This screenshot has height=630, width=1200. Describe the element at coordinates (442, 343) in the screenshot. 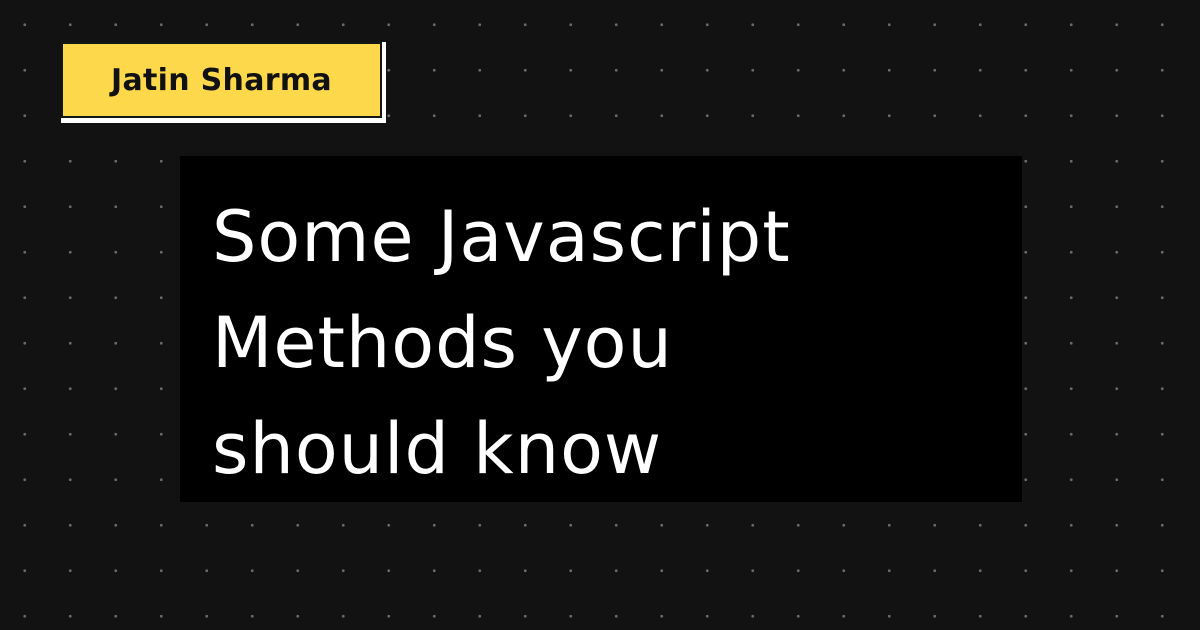

I see `title-line: Methods you` at that location.